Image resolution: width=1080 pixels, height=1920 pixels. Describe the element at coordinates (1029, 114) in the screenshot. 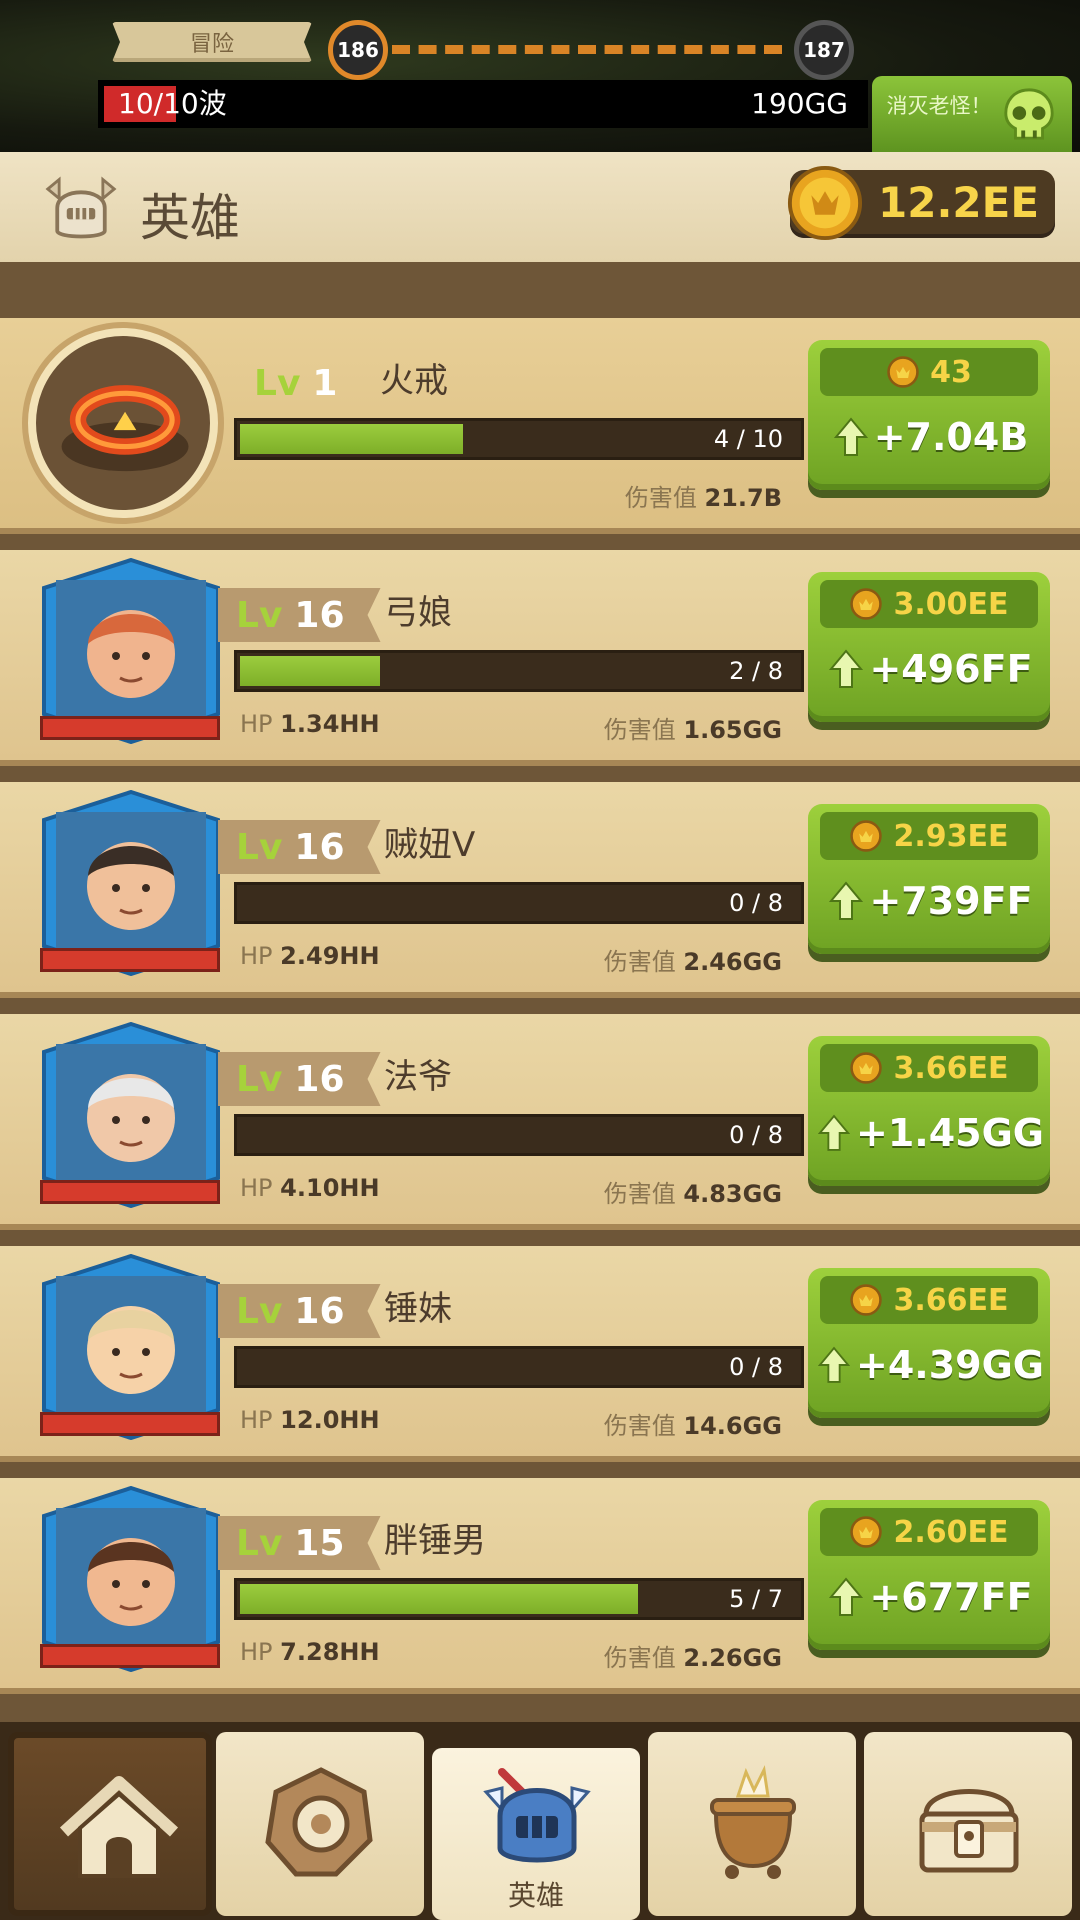

I see `skull-icon` at that location.